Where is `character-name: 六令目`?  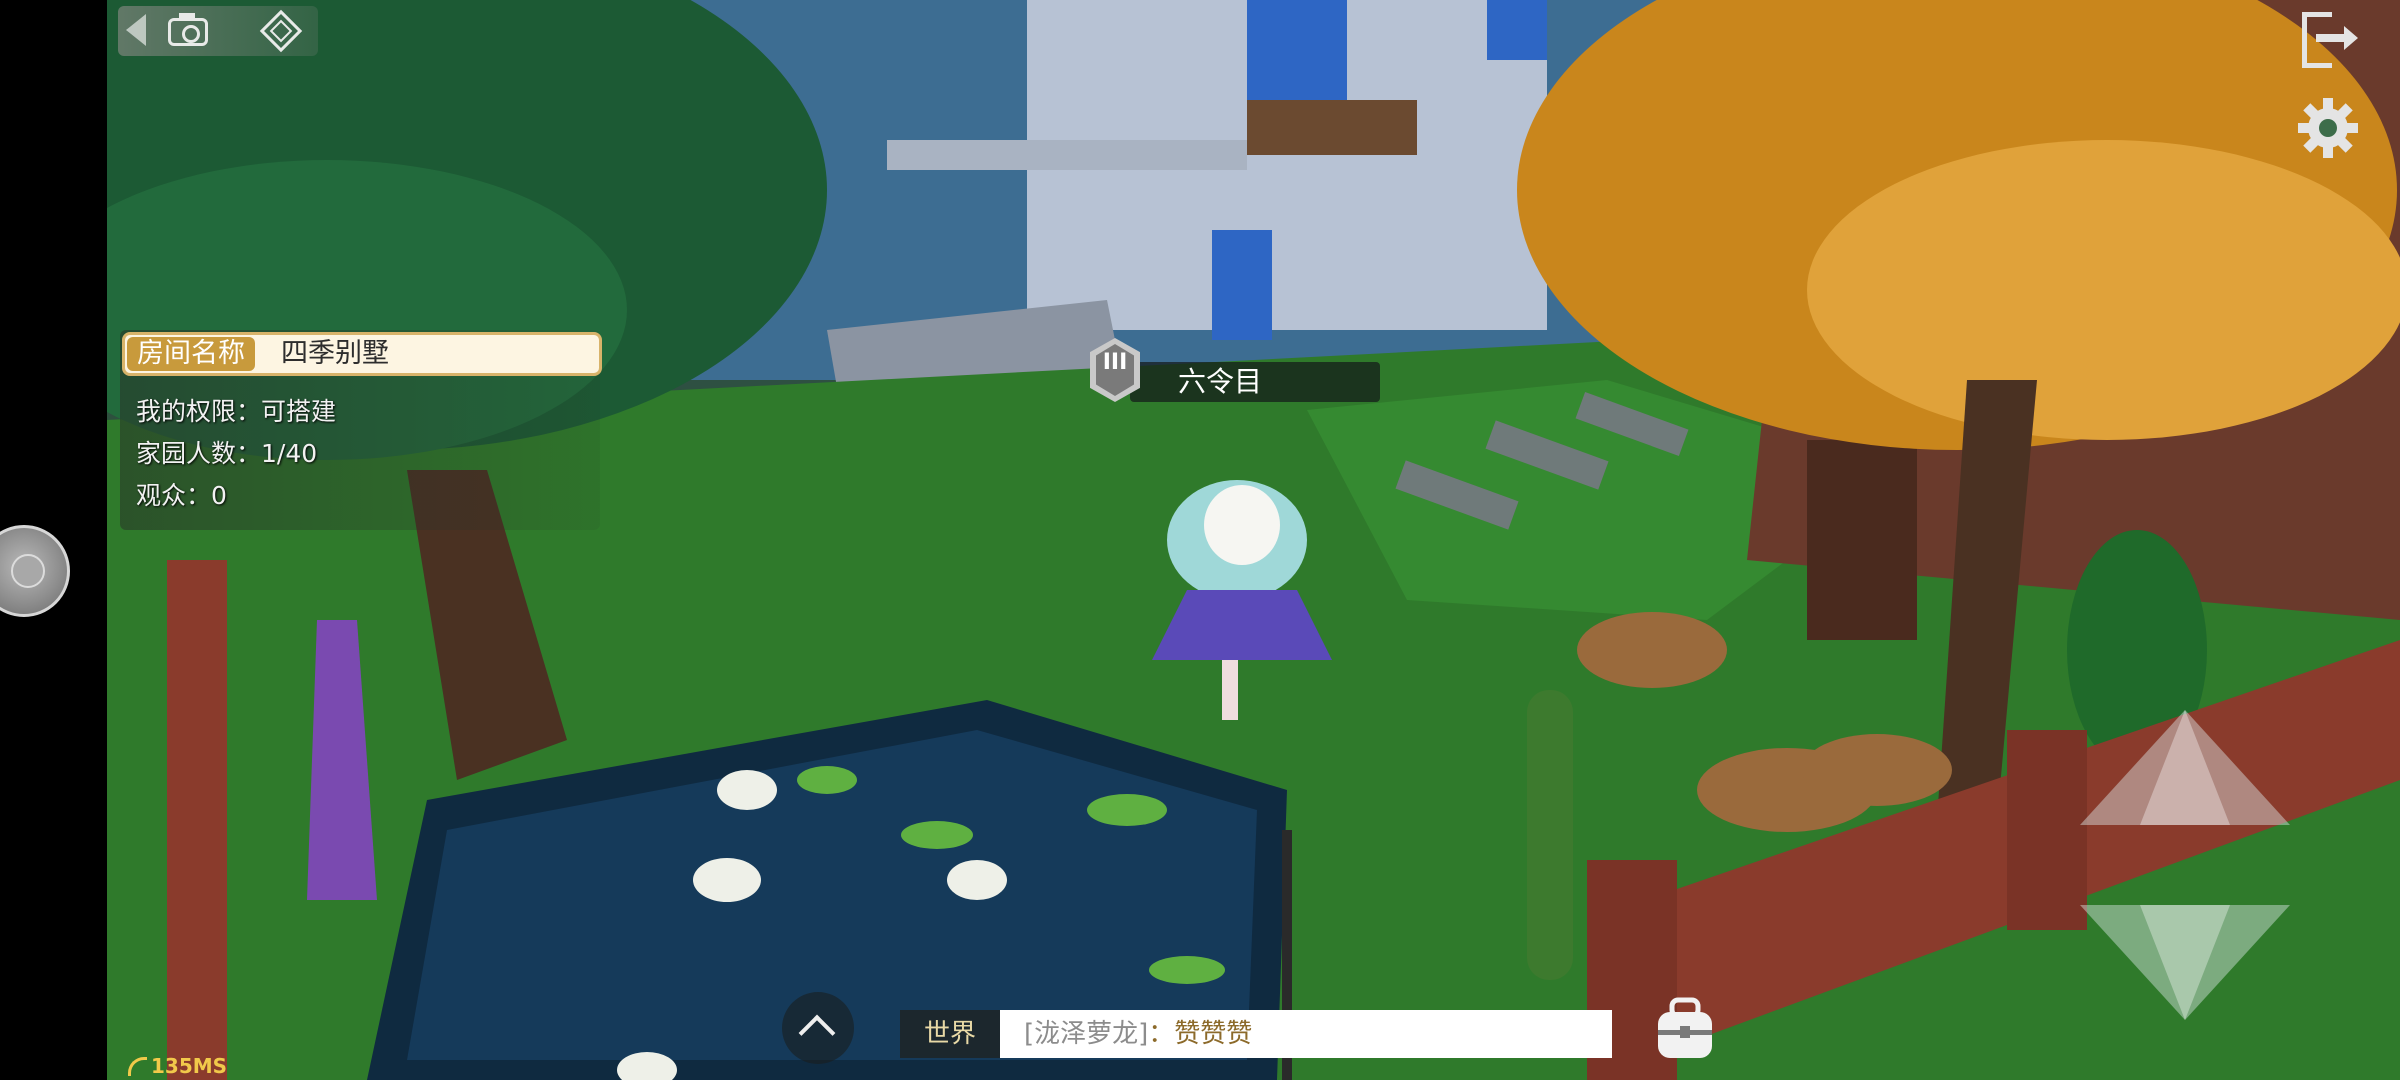
character-name: 六令目 is located at coordinates (1219, 381).